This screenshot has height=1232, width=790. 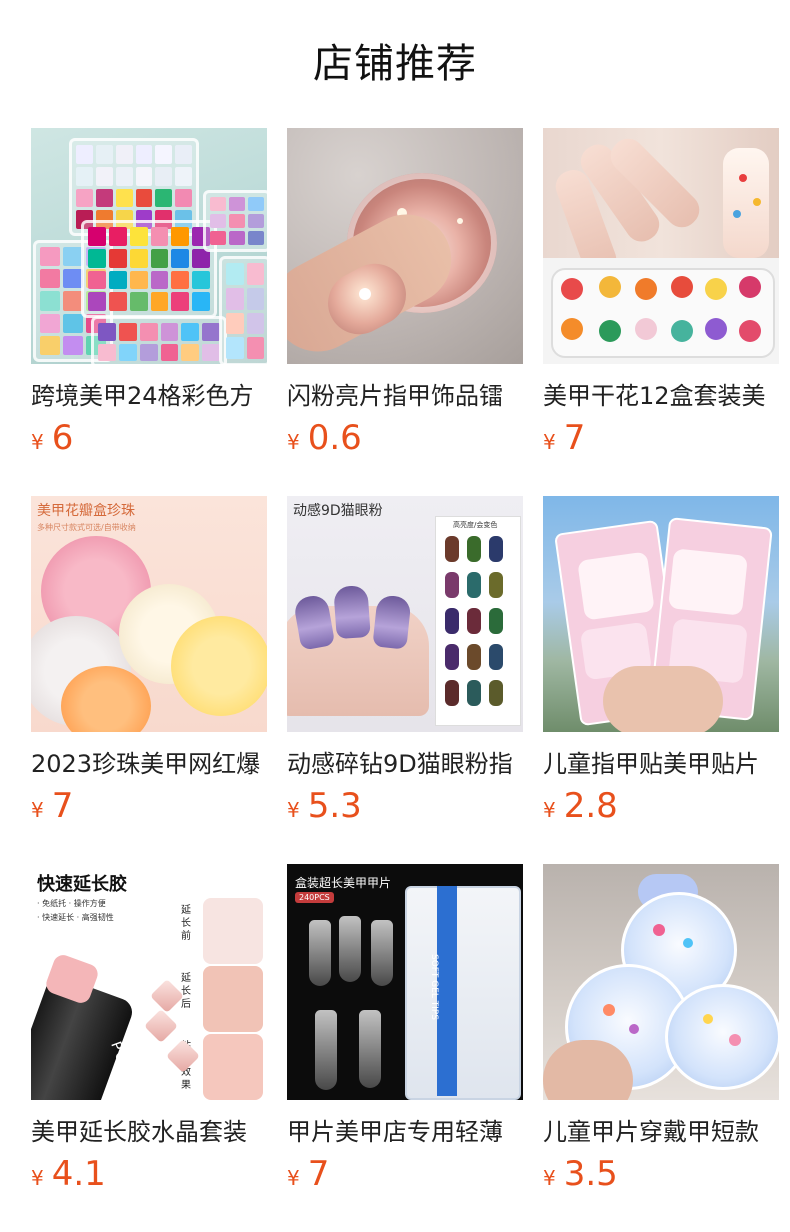 I want to click on price-value: 4.1, so click(x=78, y=1174).